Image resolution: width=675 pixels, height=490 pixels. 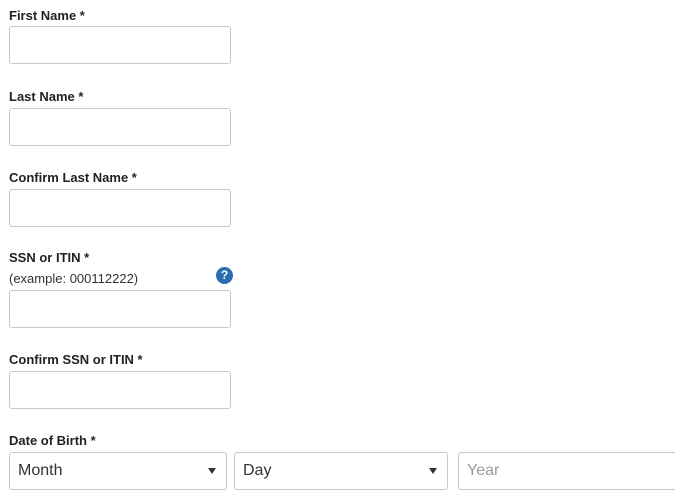 What do you see at coordinates (73, 177) in the screenshot?
I see `confirm-last-name-label: Confirm Last Name *` at bounding box center [73, 177].